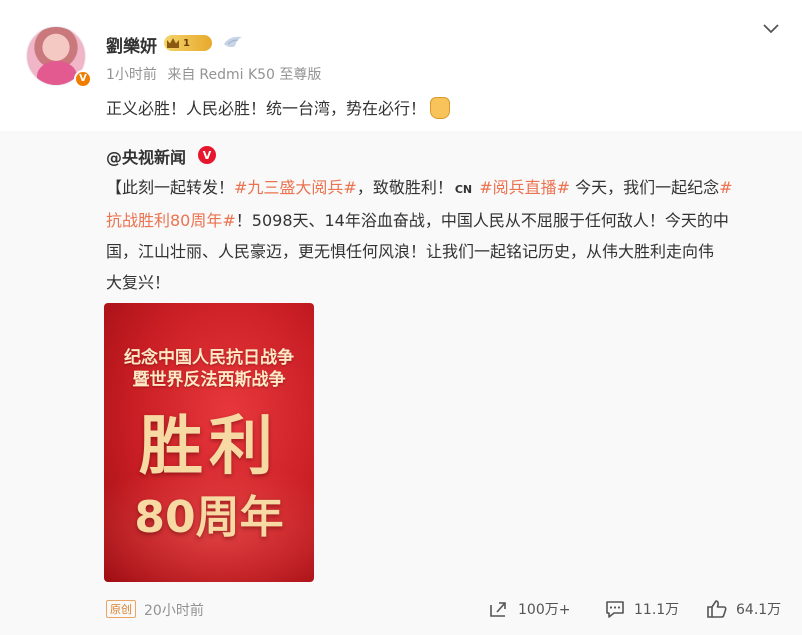 The image size is (802, 635). What do you see at coordinates (121, 609) in the screenshot?
I see `original-tag: 原创` at bounding box center [121, 609].